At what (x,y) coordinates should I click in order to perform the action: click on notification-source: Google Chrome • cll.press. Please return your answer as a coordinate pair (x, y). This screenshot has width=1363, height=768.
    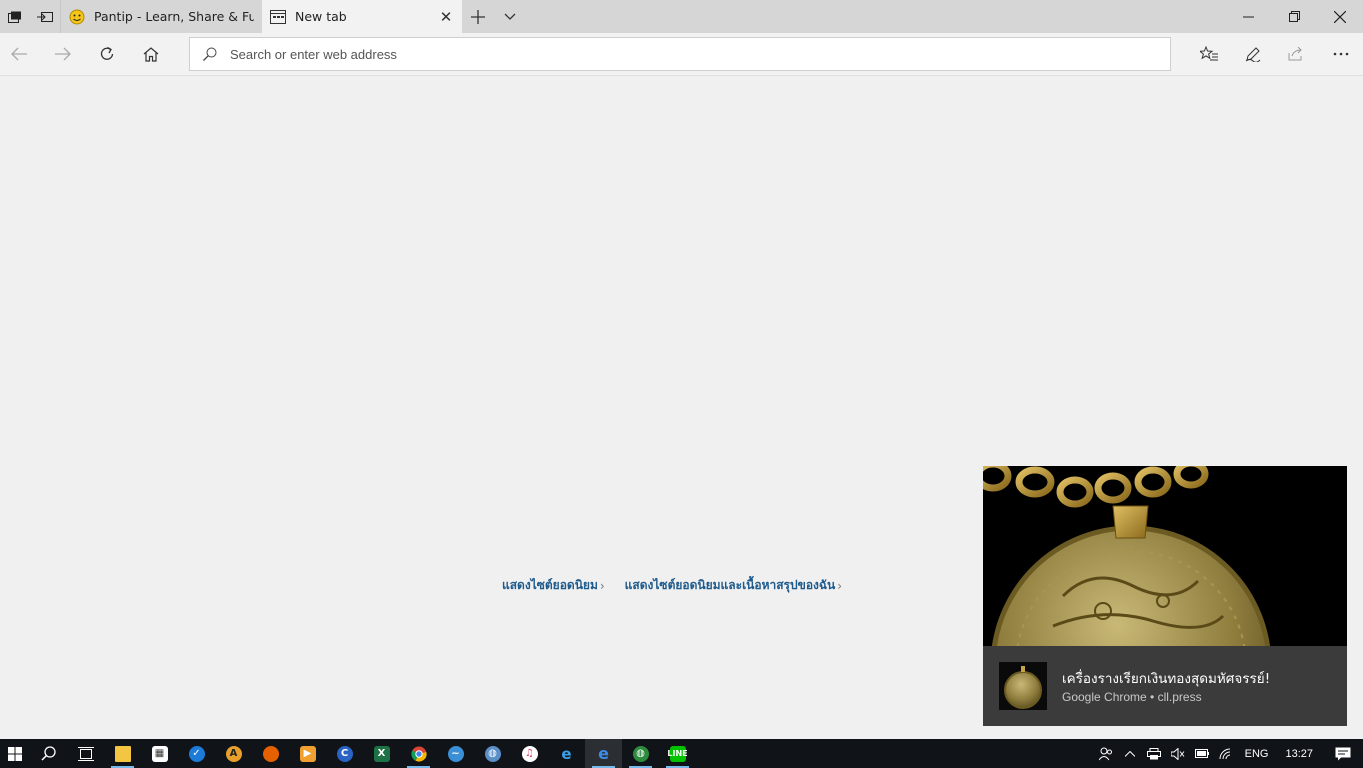
    Looking at the image, I should click on (1132, 697).